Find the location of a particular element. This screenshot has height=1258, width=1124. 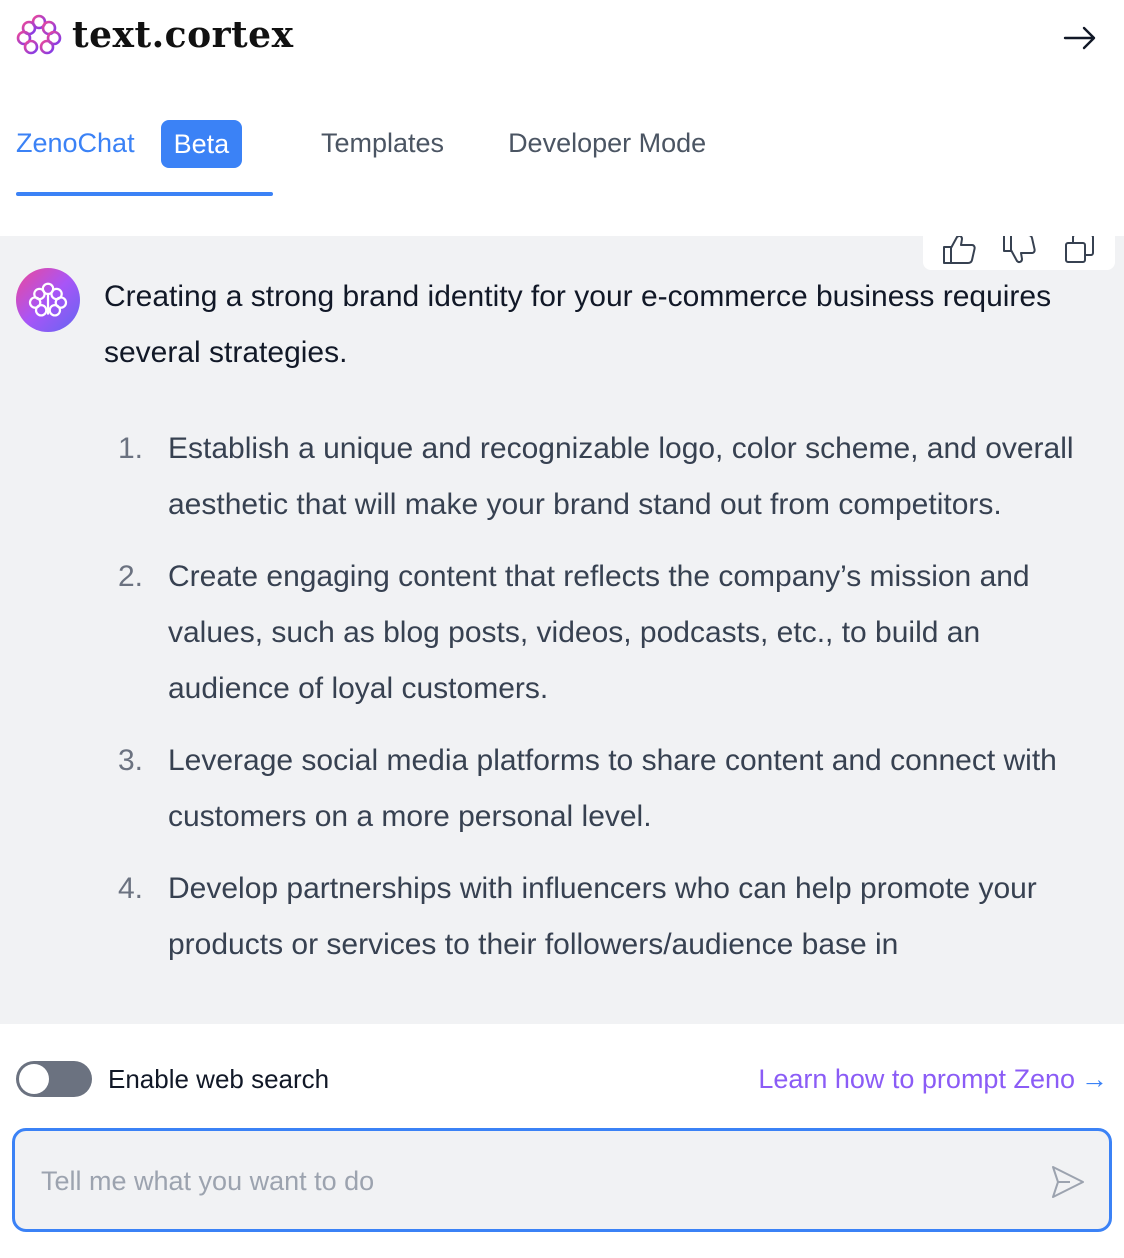

thumbs-up-button is located at coordinates (959, 252).